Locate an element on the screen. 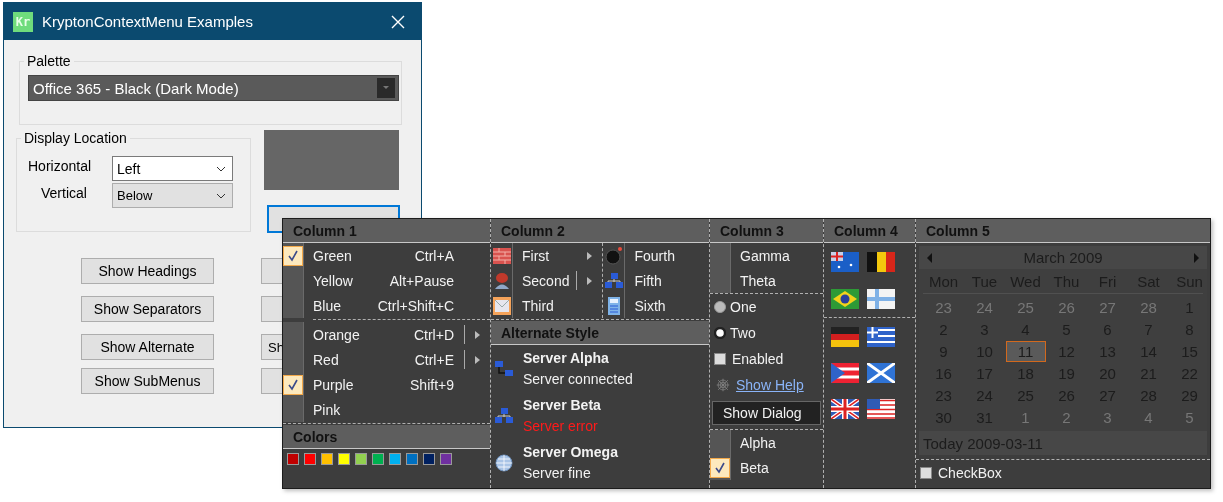 The width and height of the screenshot is (1223, 502). column-heading: Column 1 is located at coordinates (386, 231).